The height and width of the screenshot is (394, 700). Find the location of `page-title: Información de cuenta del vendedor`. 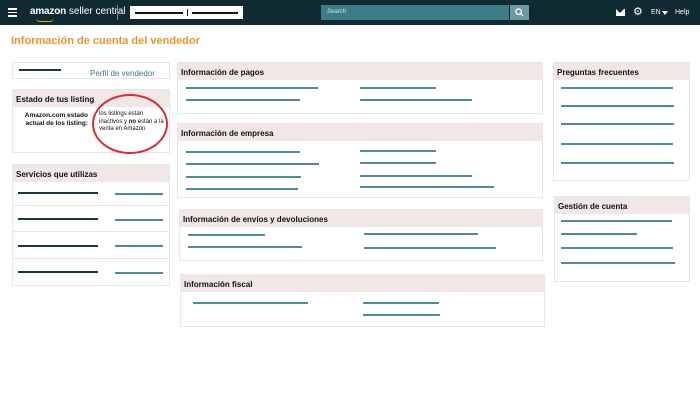

page-title: Información de cuenta del vendedor is located at coordinates (105, 41).